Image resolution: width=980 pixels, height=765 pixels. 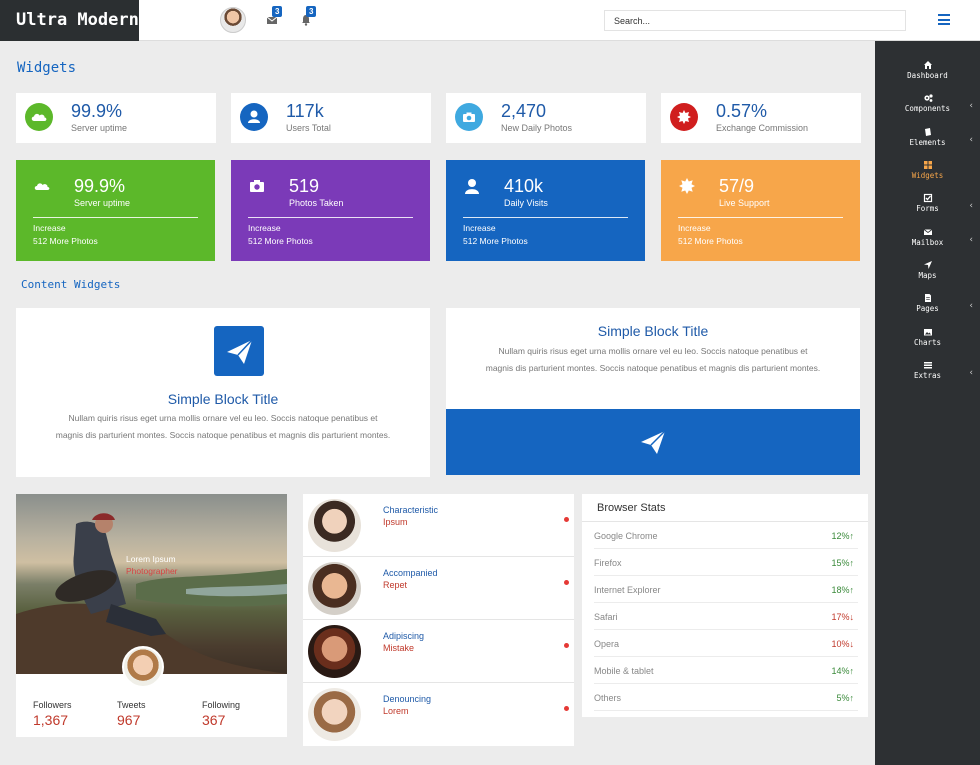 What do you see at coordinates (151, 559) in the screenshot?
I see `profile-name: Lorem Ipsum` at bounding box center [151, 559].